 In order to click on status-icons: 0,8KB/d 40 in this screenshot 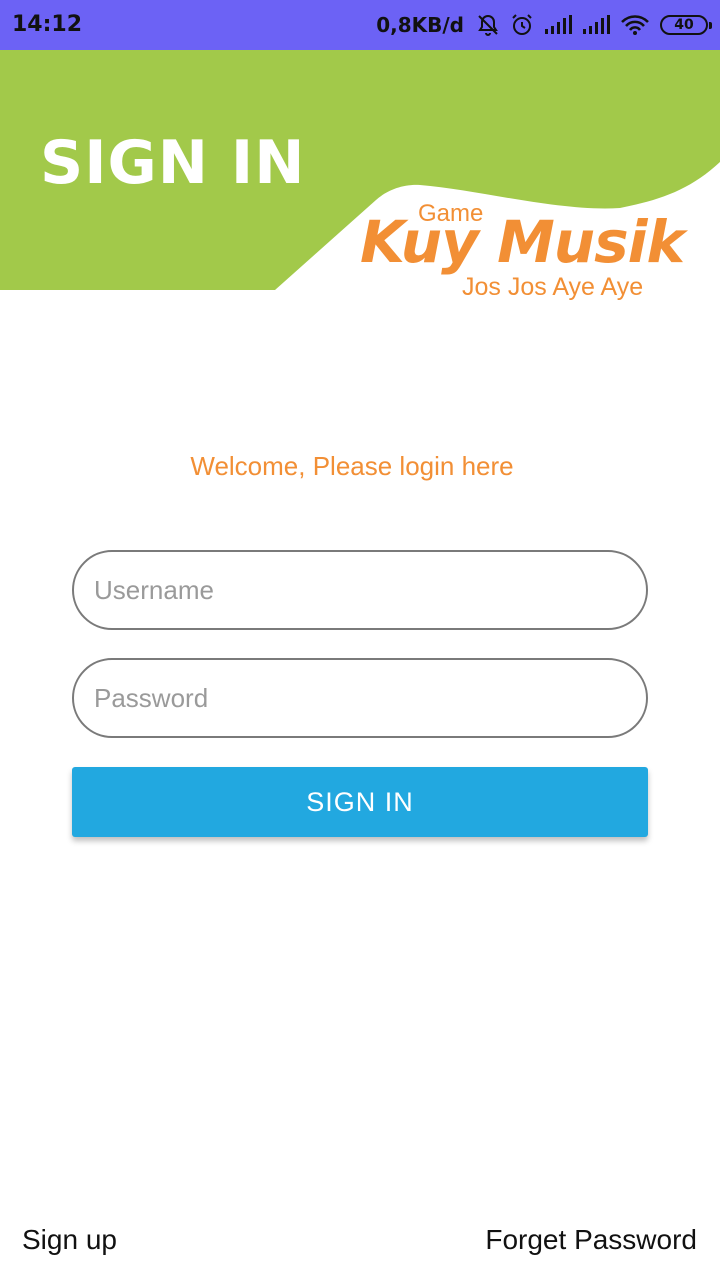, I will do `click(544, 25)`.